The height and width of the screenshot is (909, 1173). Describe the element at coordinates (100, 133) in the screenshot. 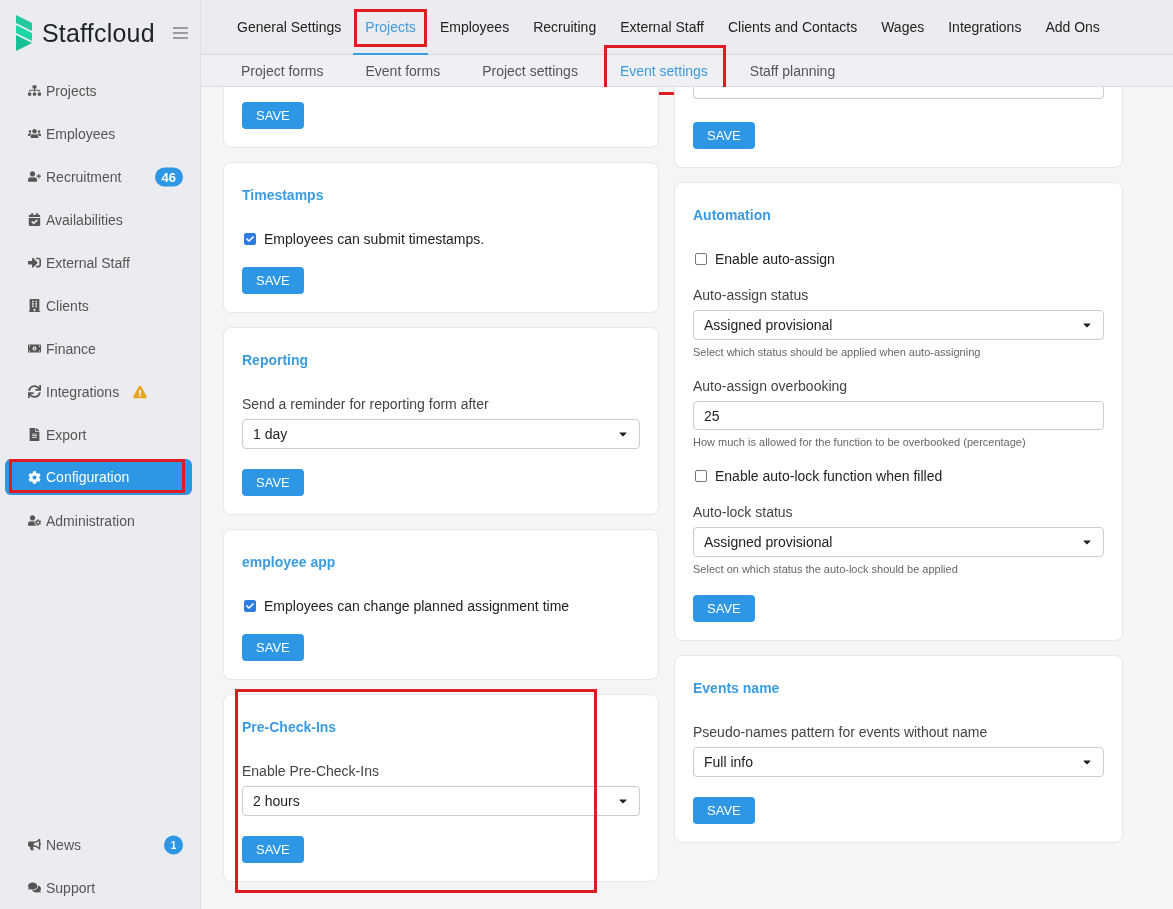

I see `sidebar-item: Employees` at that location.